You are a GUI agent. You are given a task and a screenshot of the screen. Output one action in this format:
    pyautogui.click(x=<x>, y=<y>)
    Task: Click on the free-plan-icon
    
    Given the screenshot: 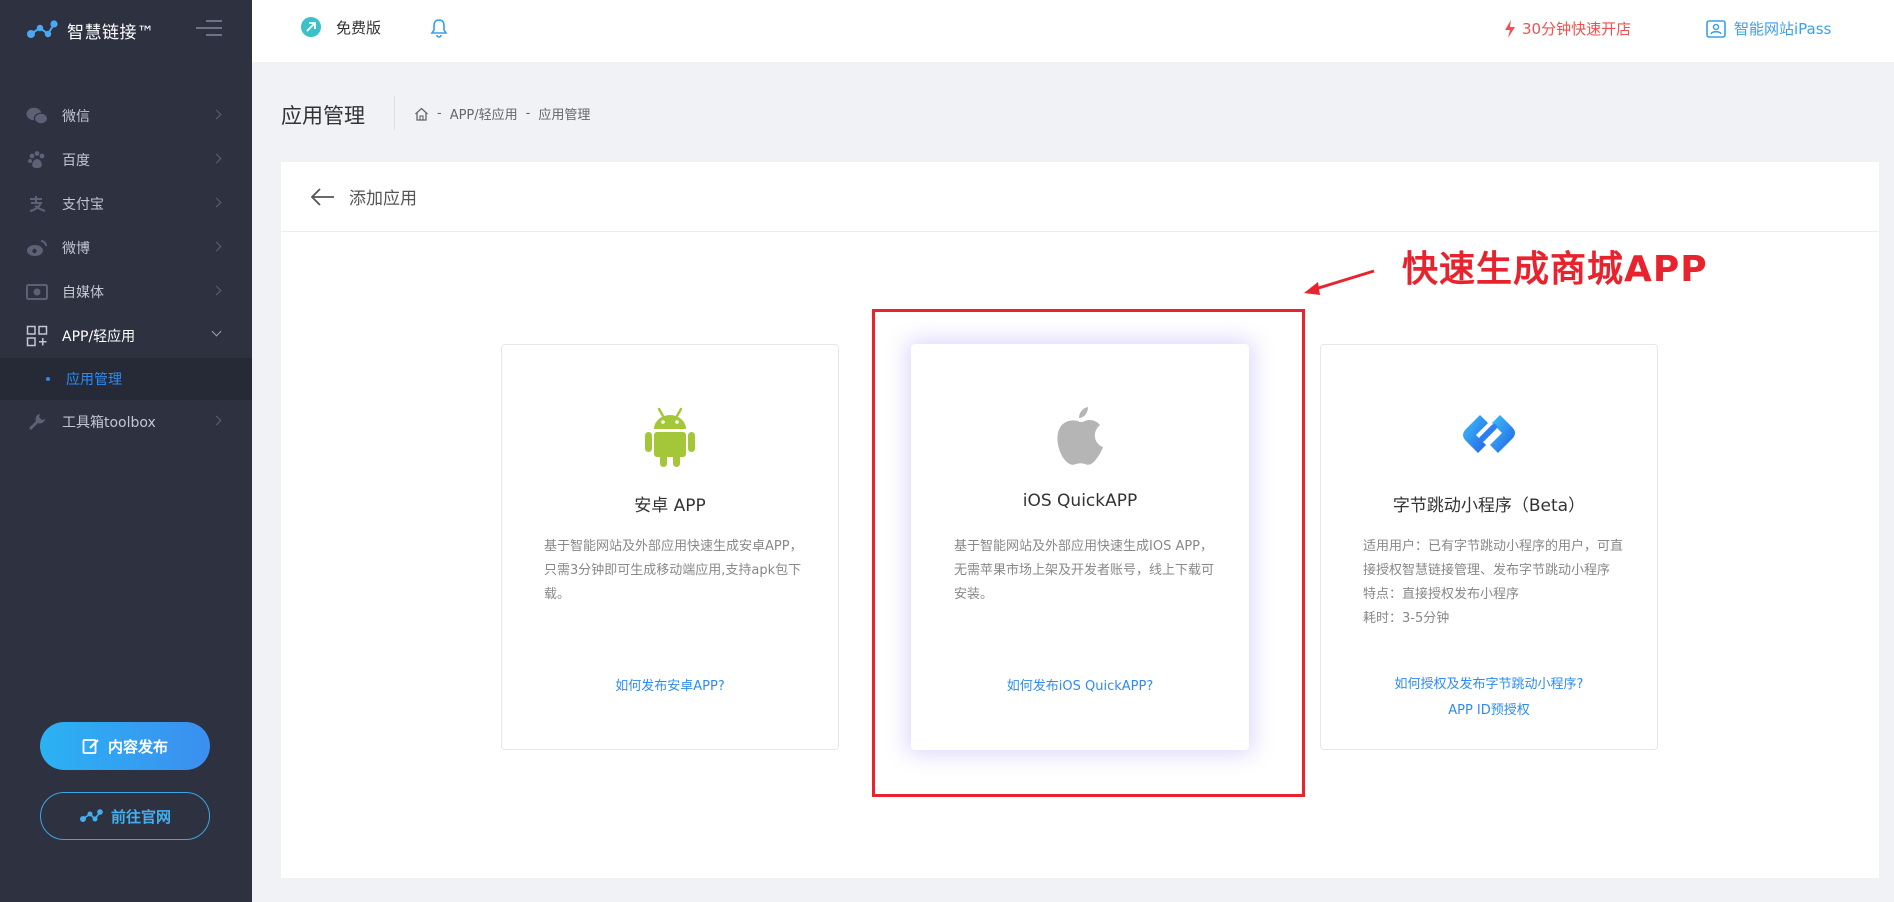 What is the action you would take?
    pyautogui.click(x=311, y=27)
    